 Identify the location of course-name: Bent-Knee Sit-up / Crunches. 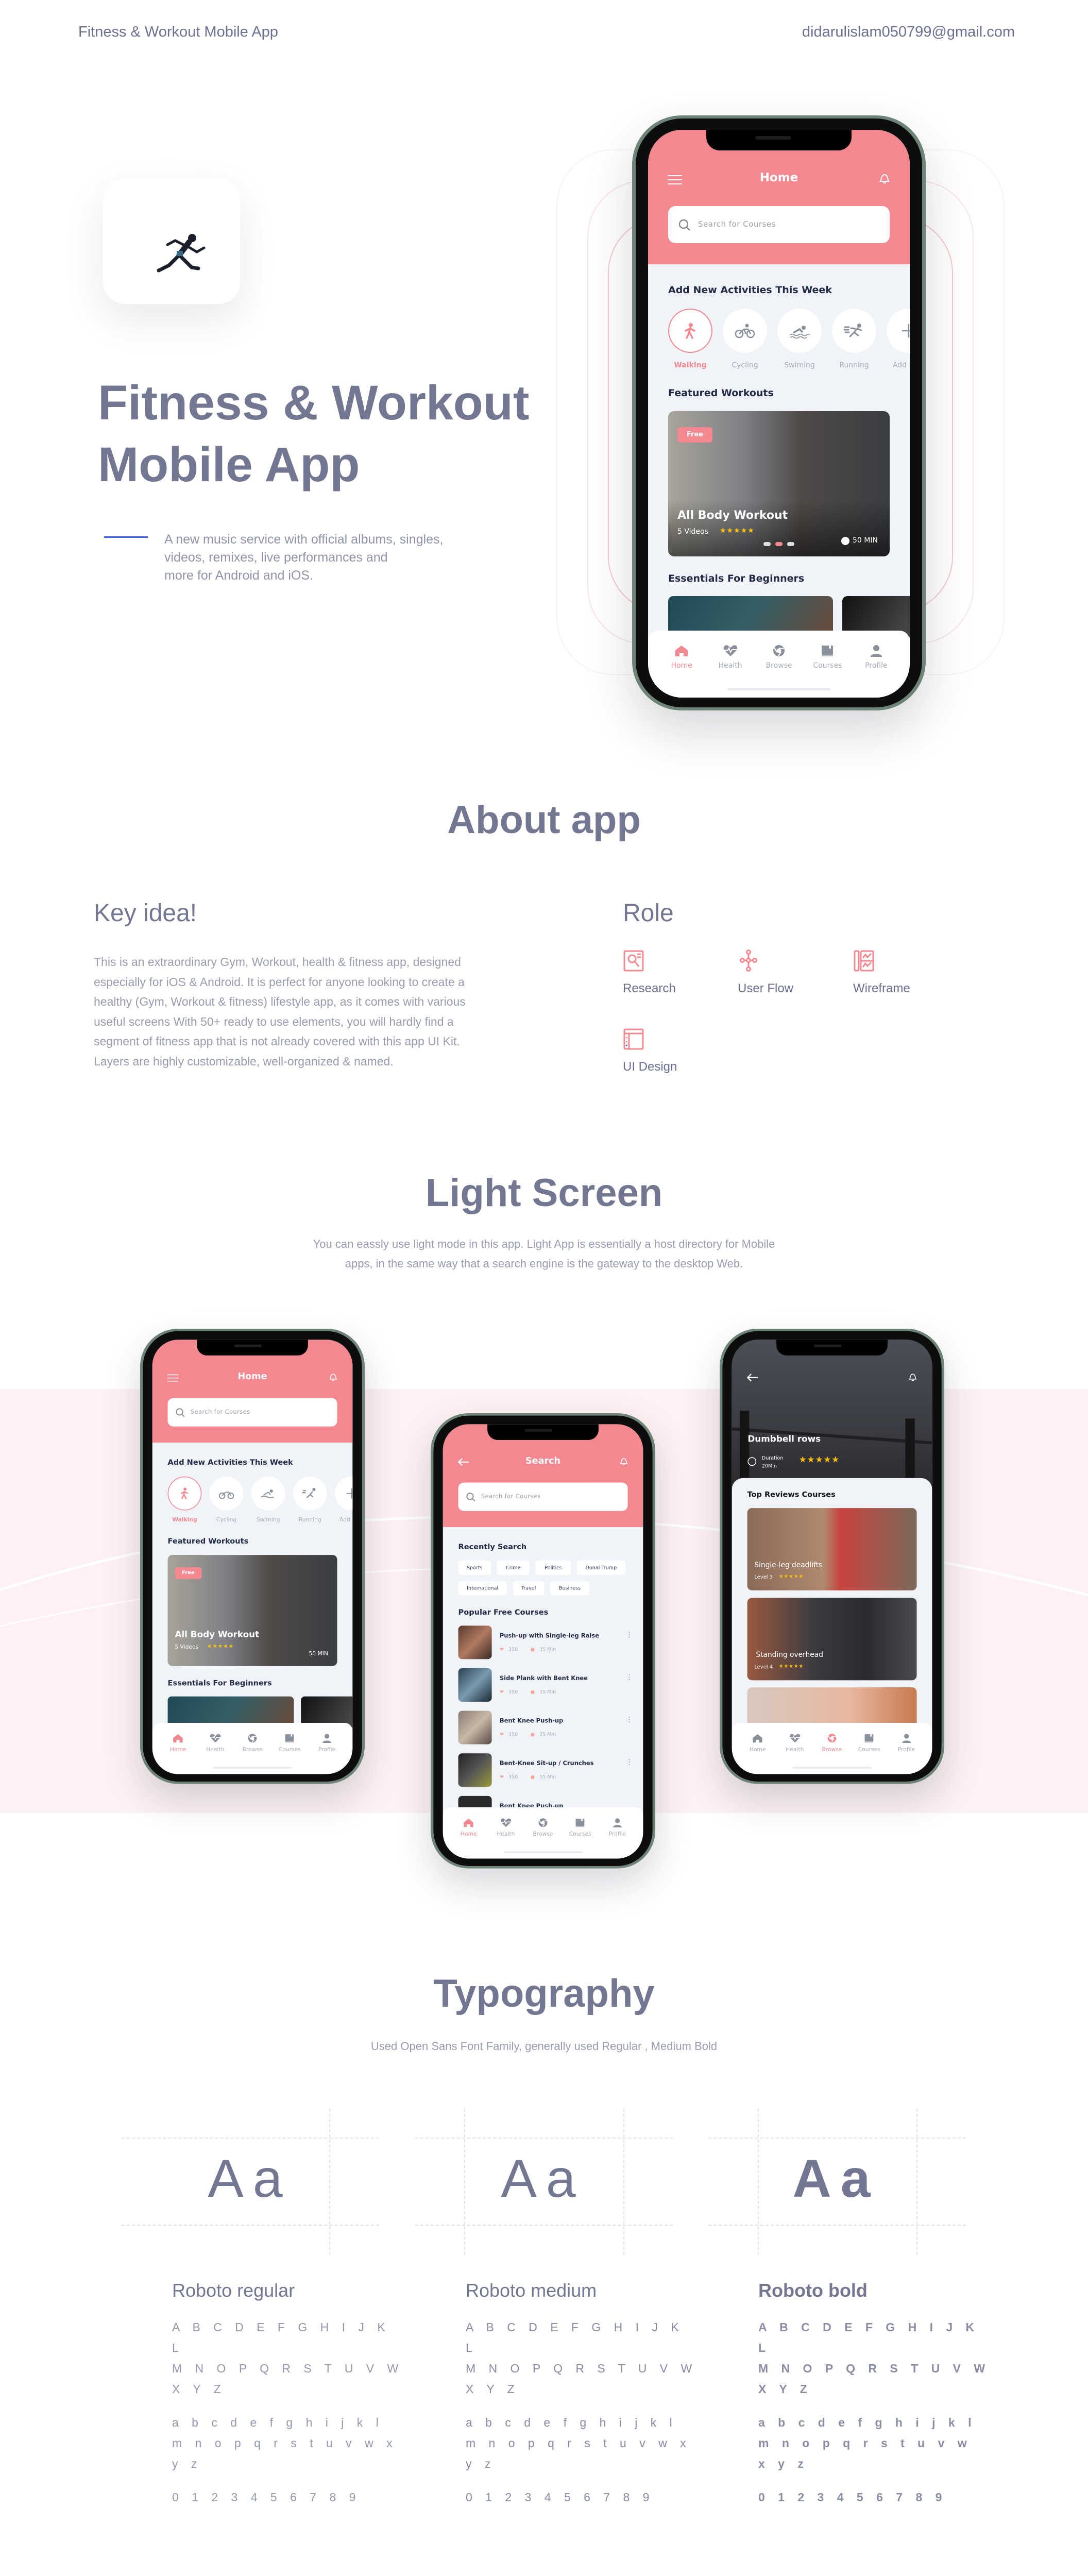
(546, 1763).